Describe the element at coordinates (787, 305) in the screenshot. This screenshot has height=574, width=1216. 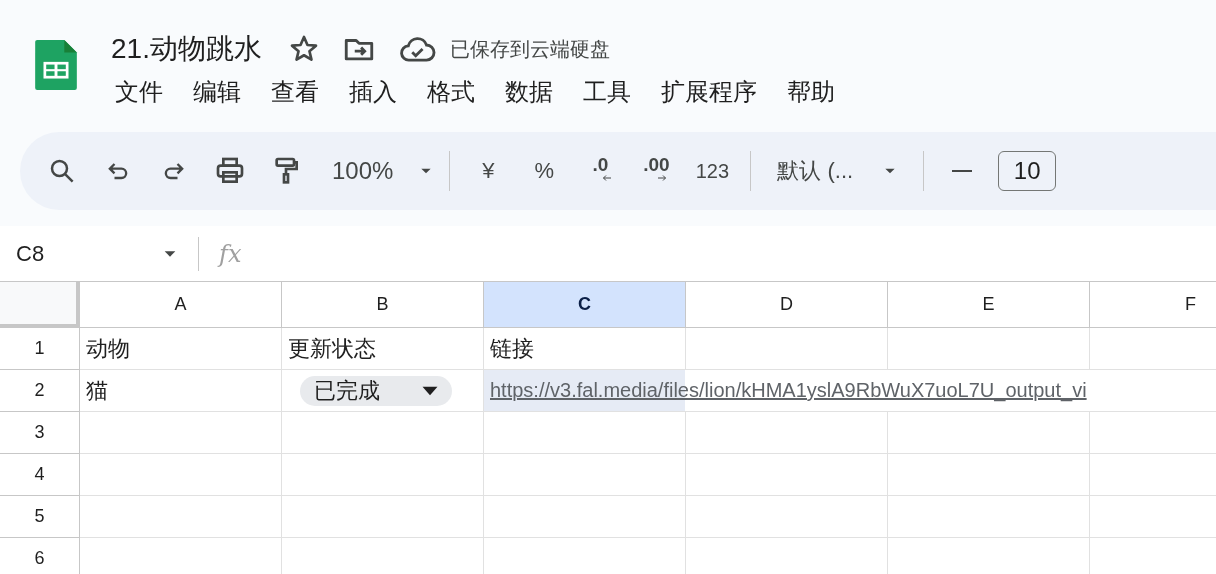
I see `column-header: D` at that location.